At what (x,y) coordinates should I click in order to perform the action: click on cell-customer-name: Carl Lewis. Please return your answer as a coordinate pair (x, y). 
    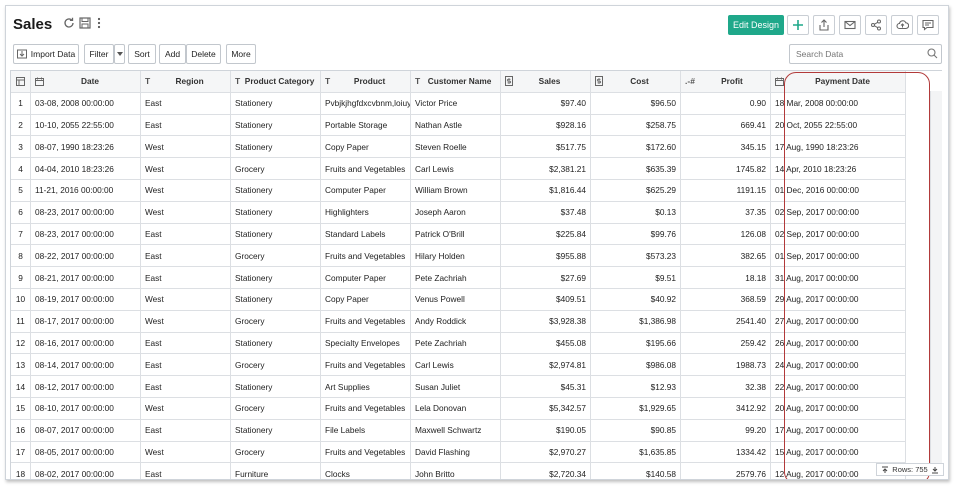
    Looking at the image, I should click on (456, 365).